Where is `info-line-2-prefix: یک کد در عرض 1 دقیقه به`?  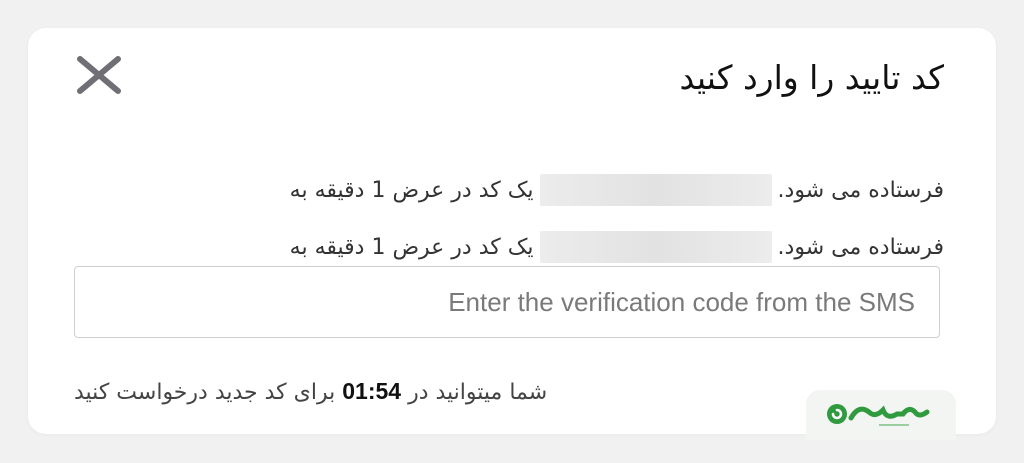 info-line-2-prefix: یک کد در عرض 1 دقیقه به is located at coordinates (411, 247).